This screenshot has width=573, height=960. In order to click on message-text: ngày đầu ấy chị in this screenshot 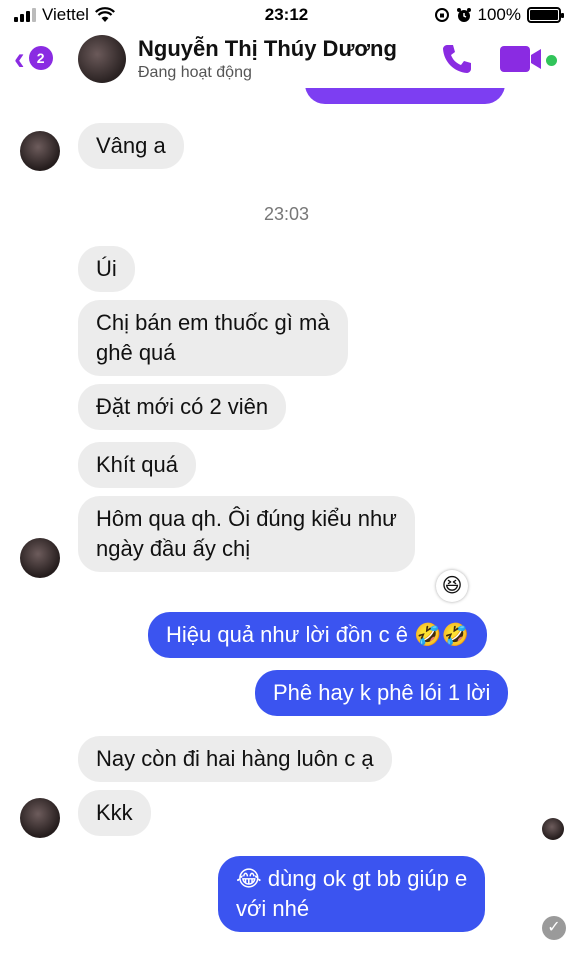, I will do `click(173, 548)`.